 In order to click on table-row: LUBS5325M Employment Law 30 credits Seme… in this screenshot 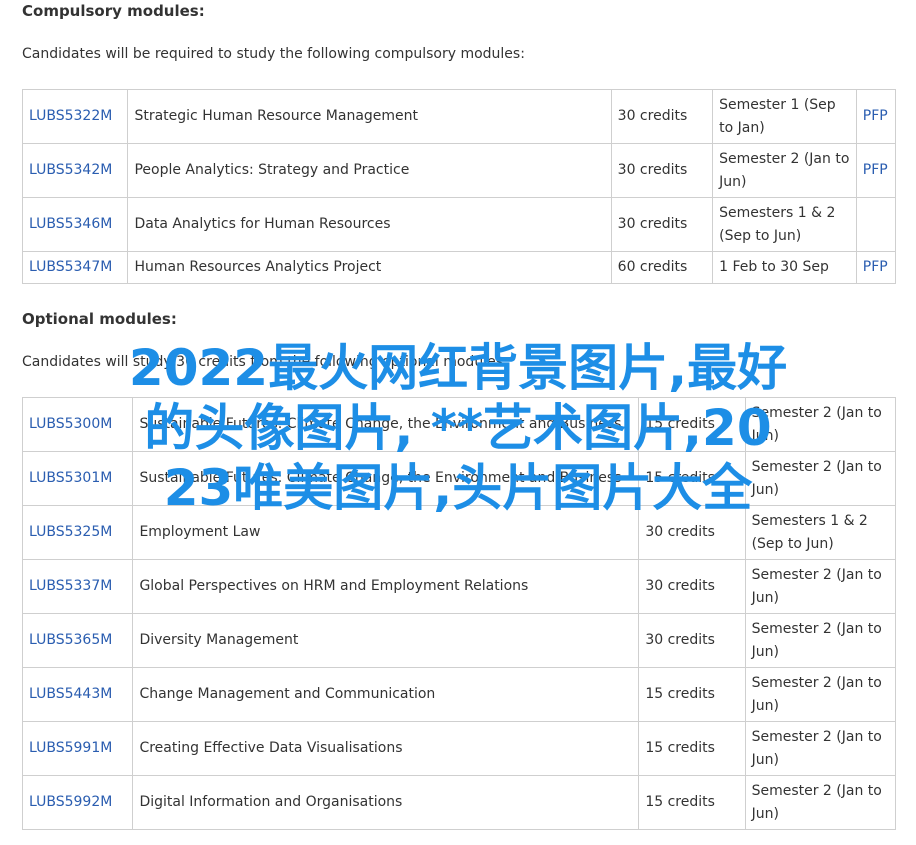, I will do `click(459, 532)`.